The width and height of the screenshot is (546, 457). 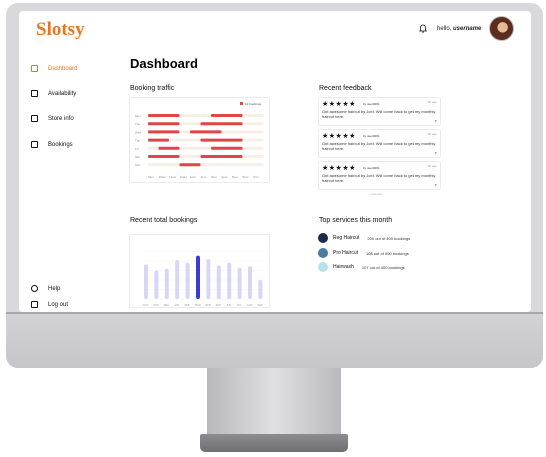 What do you see at coordinates (187, 305) in the screenshot?
I see `bookings-month-label: FEB` at bounding box center [187, 305].